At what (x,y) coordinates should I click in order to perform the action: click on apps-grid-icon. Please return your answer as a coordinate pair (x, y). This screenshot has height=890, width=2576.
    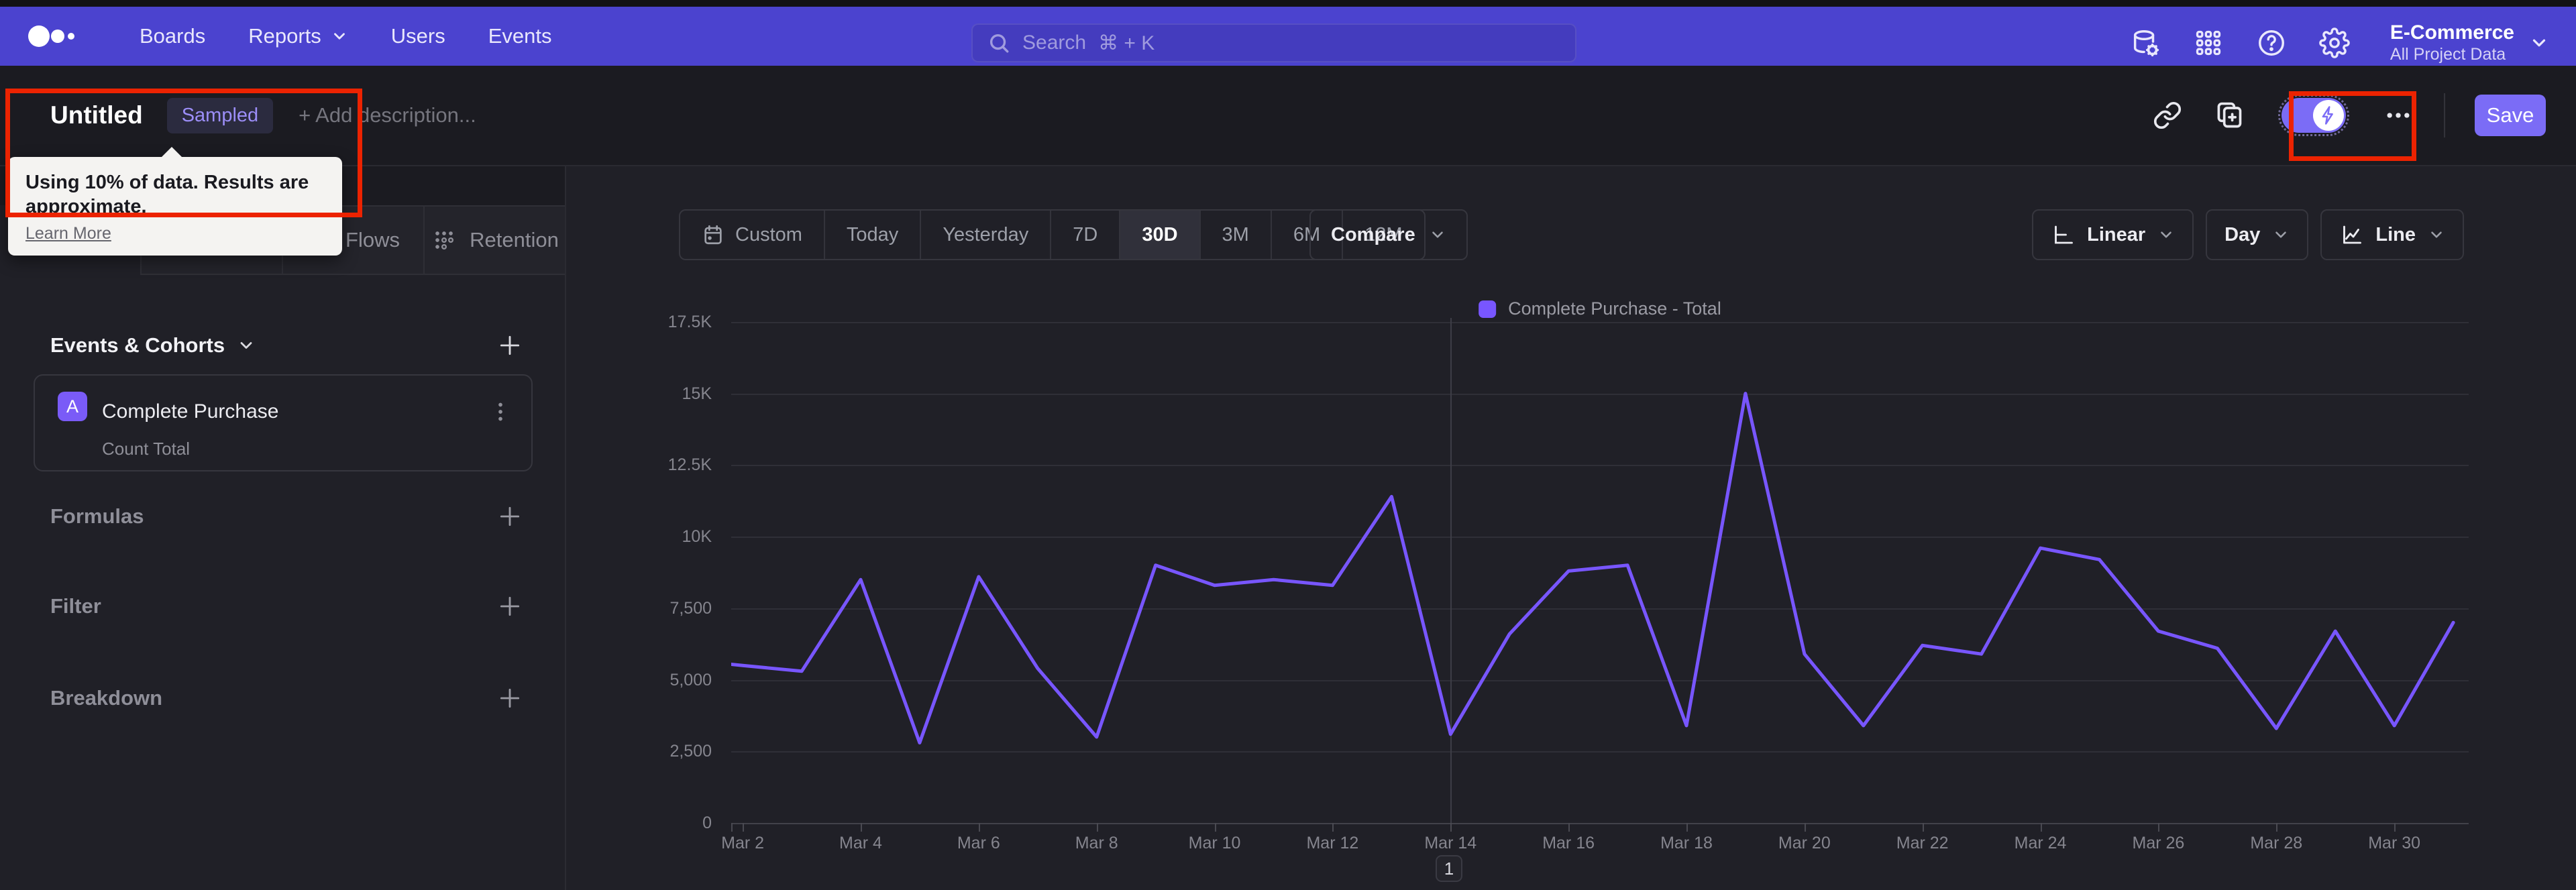
    Looking at the image, I should click on (2208, 42).